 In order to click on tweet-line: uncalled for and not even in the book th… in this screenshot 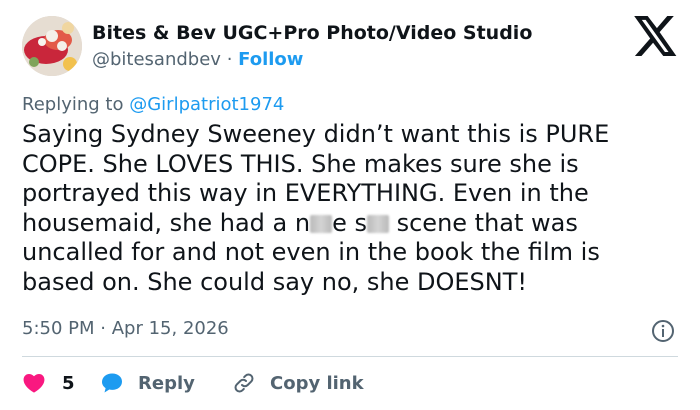, I will do `click(311, 252)`.